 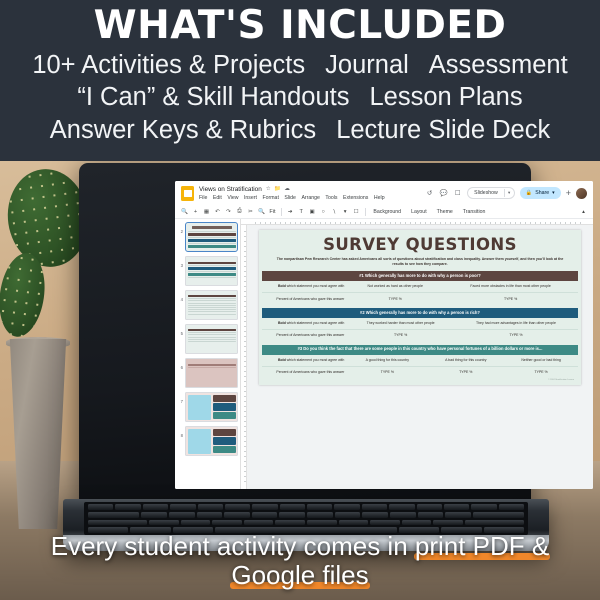 What do you see at coordinates (300, 97) in the screenshot?
I see `header-line-2: “I Can” & Skill Handouts Lesson Plans` at bounding box center [300, 97].